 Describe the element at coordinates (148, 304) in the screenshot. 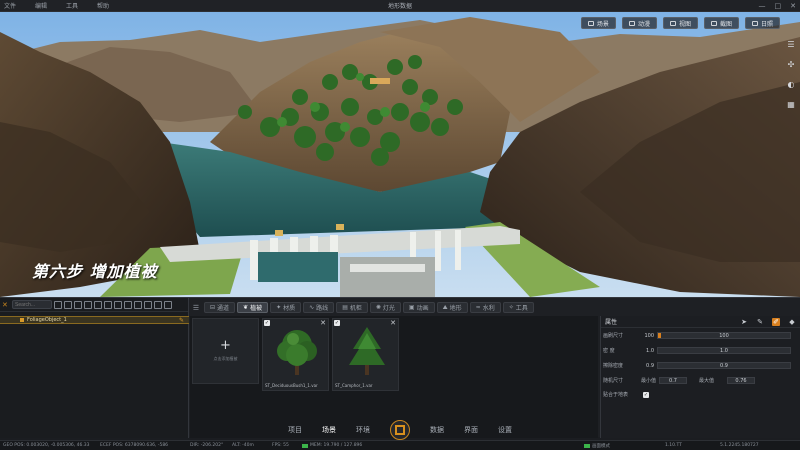

I see `visible-icon` at that location.